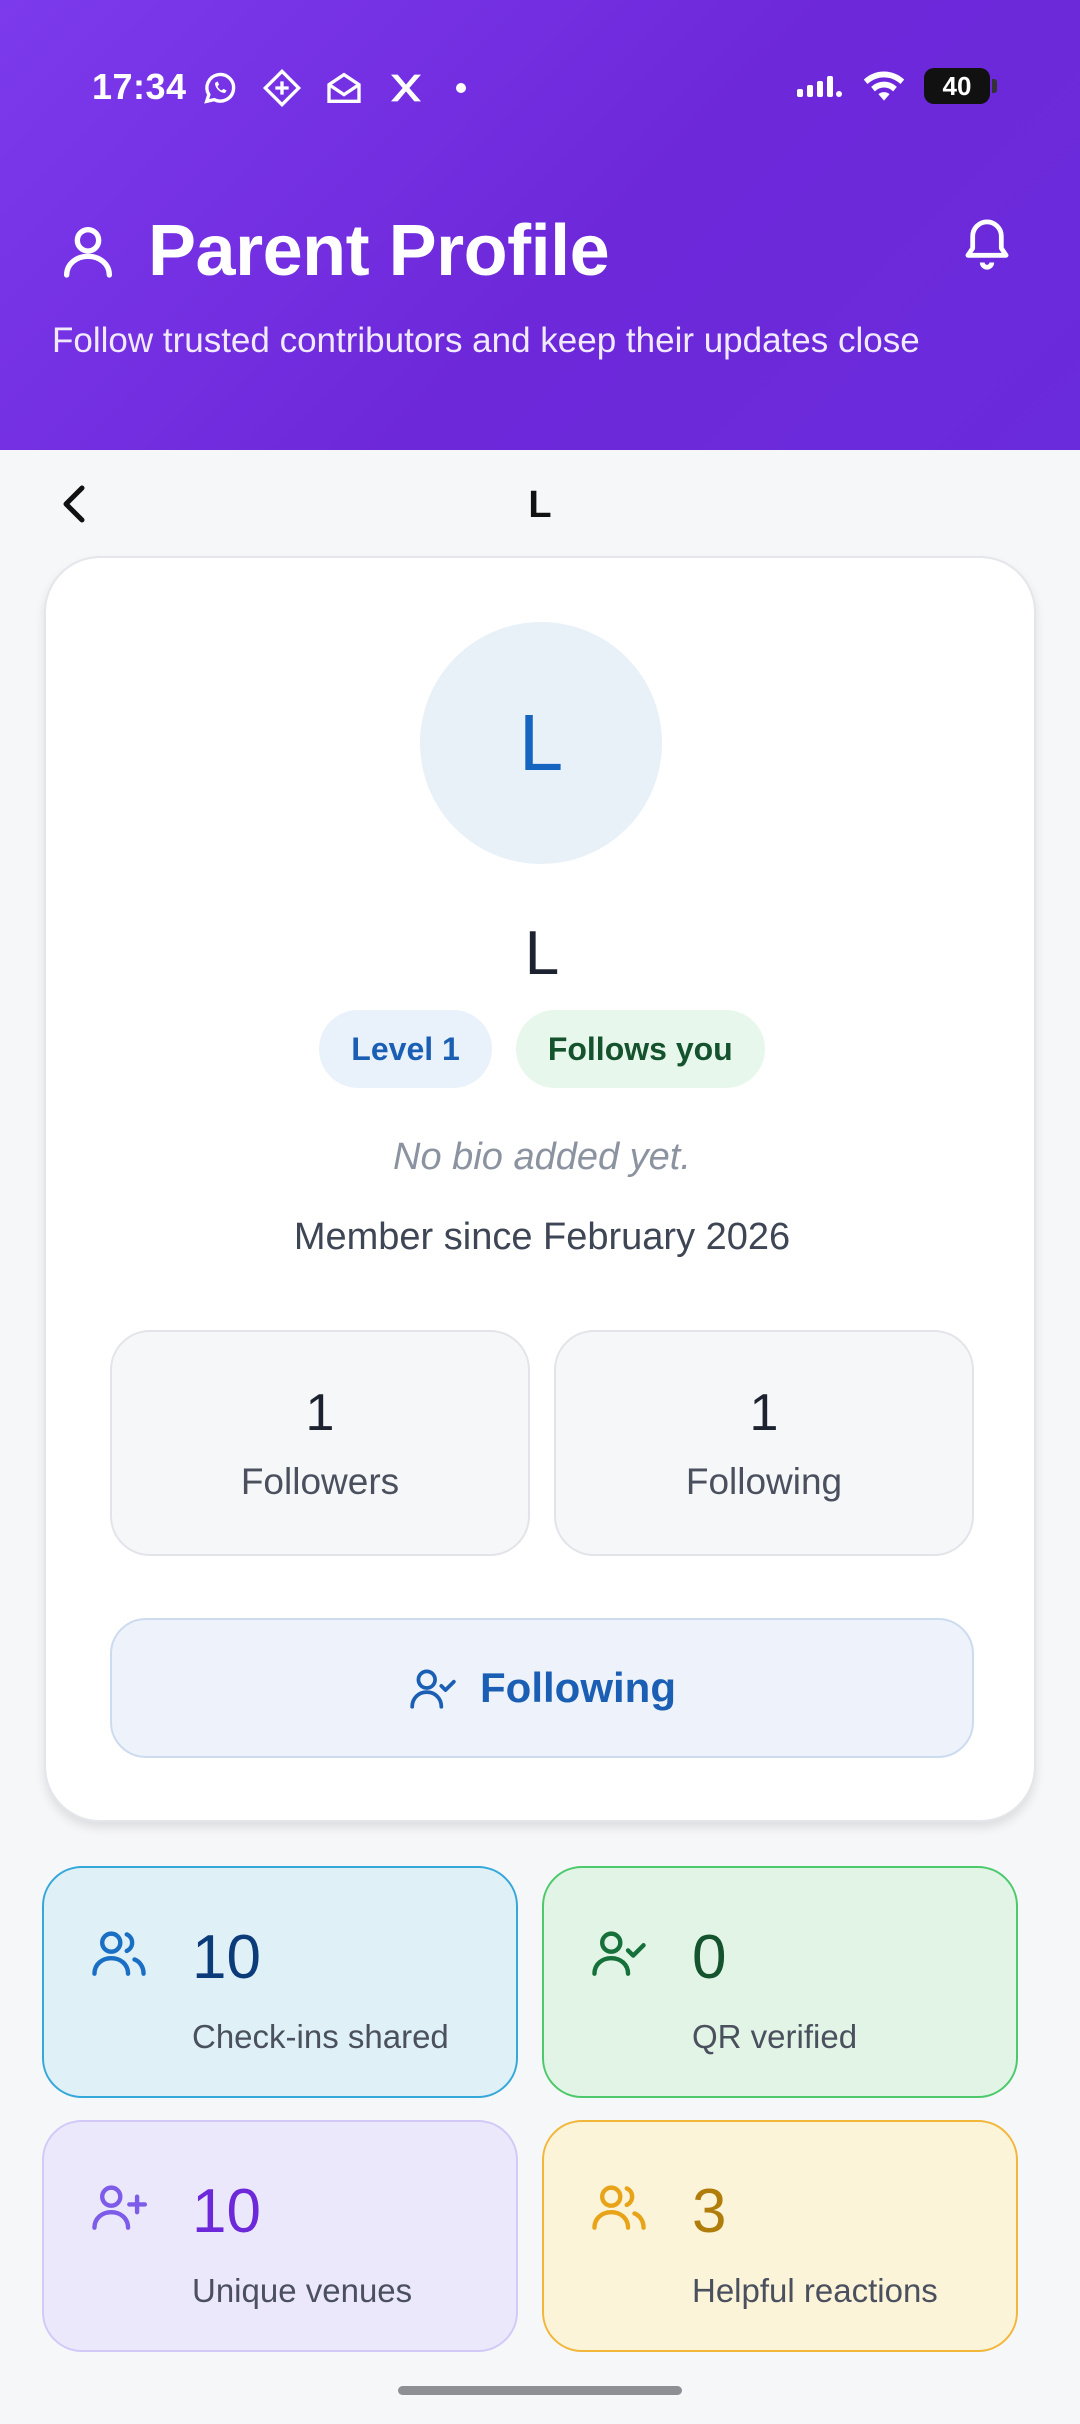 The image size is (1080, 2424). I want to click on followers-label: Followers, so click(320, 1481).